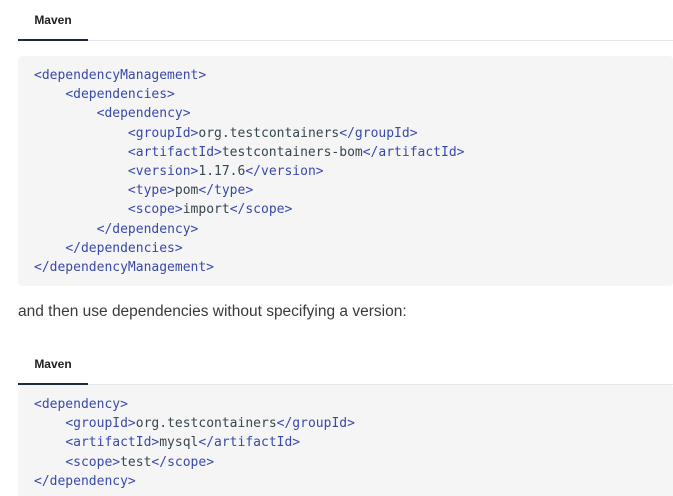 This screenshot has height=496, width=673. I want to click on xml-open-tag: </dependencyManagement>, so click(124, 267).